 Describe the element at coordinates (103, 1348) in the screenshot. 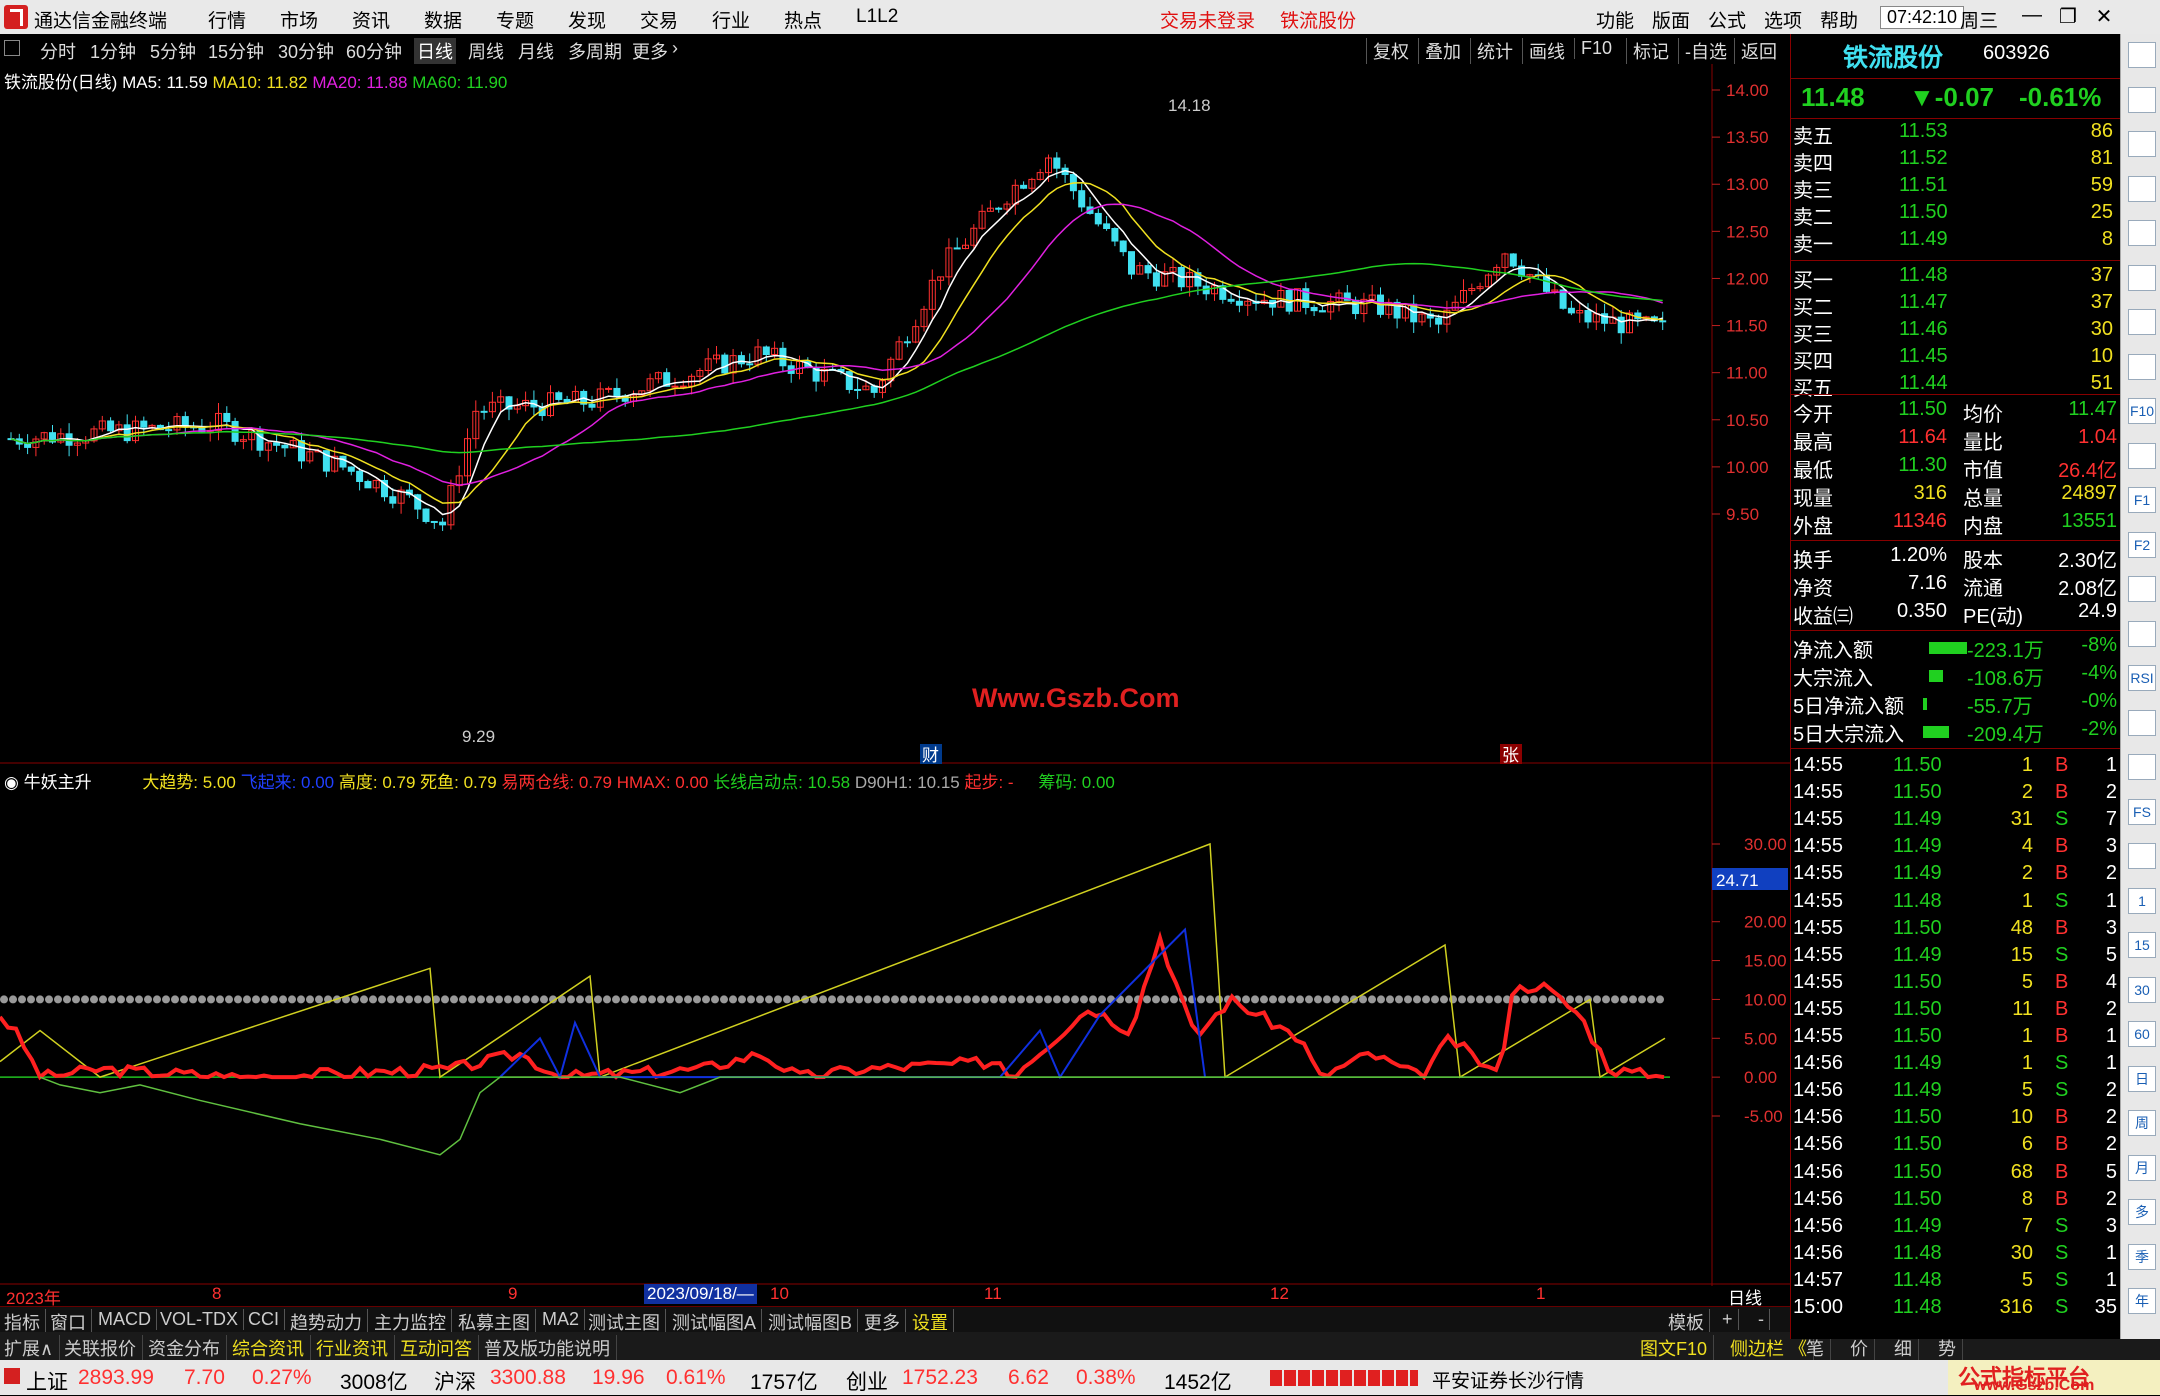

I see `tab-related-quotes: 关联报价` at that location.